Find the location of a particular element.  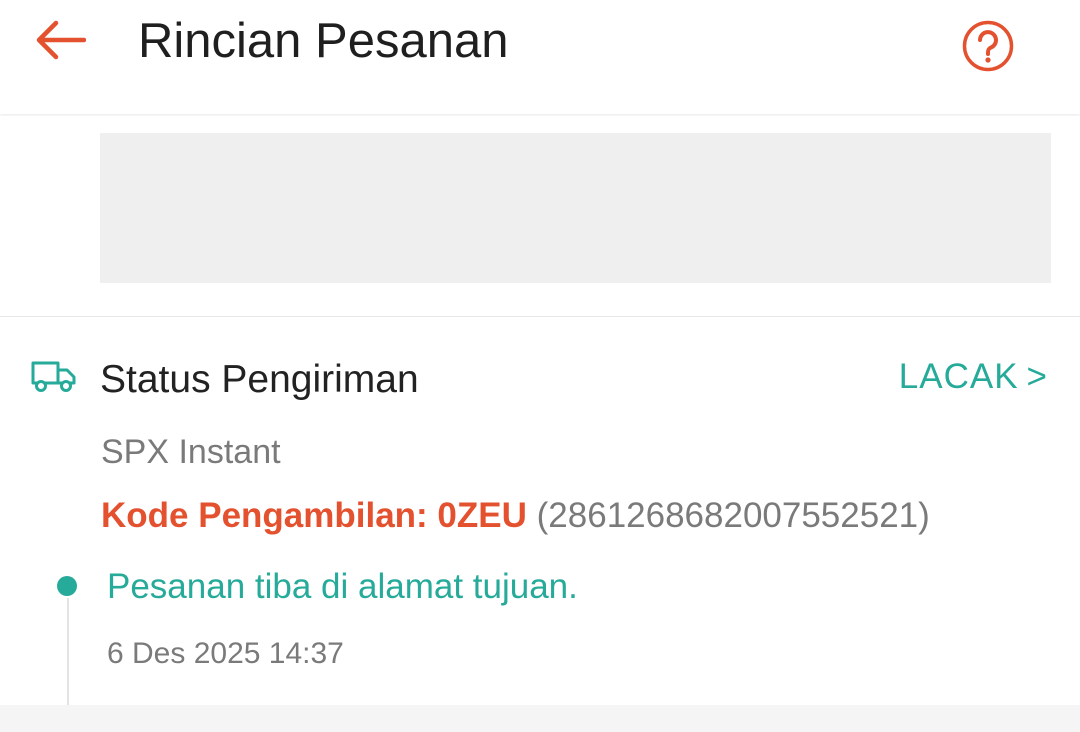

back-button is located at coordinates (60, 40).